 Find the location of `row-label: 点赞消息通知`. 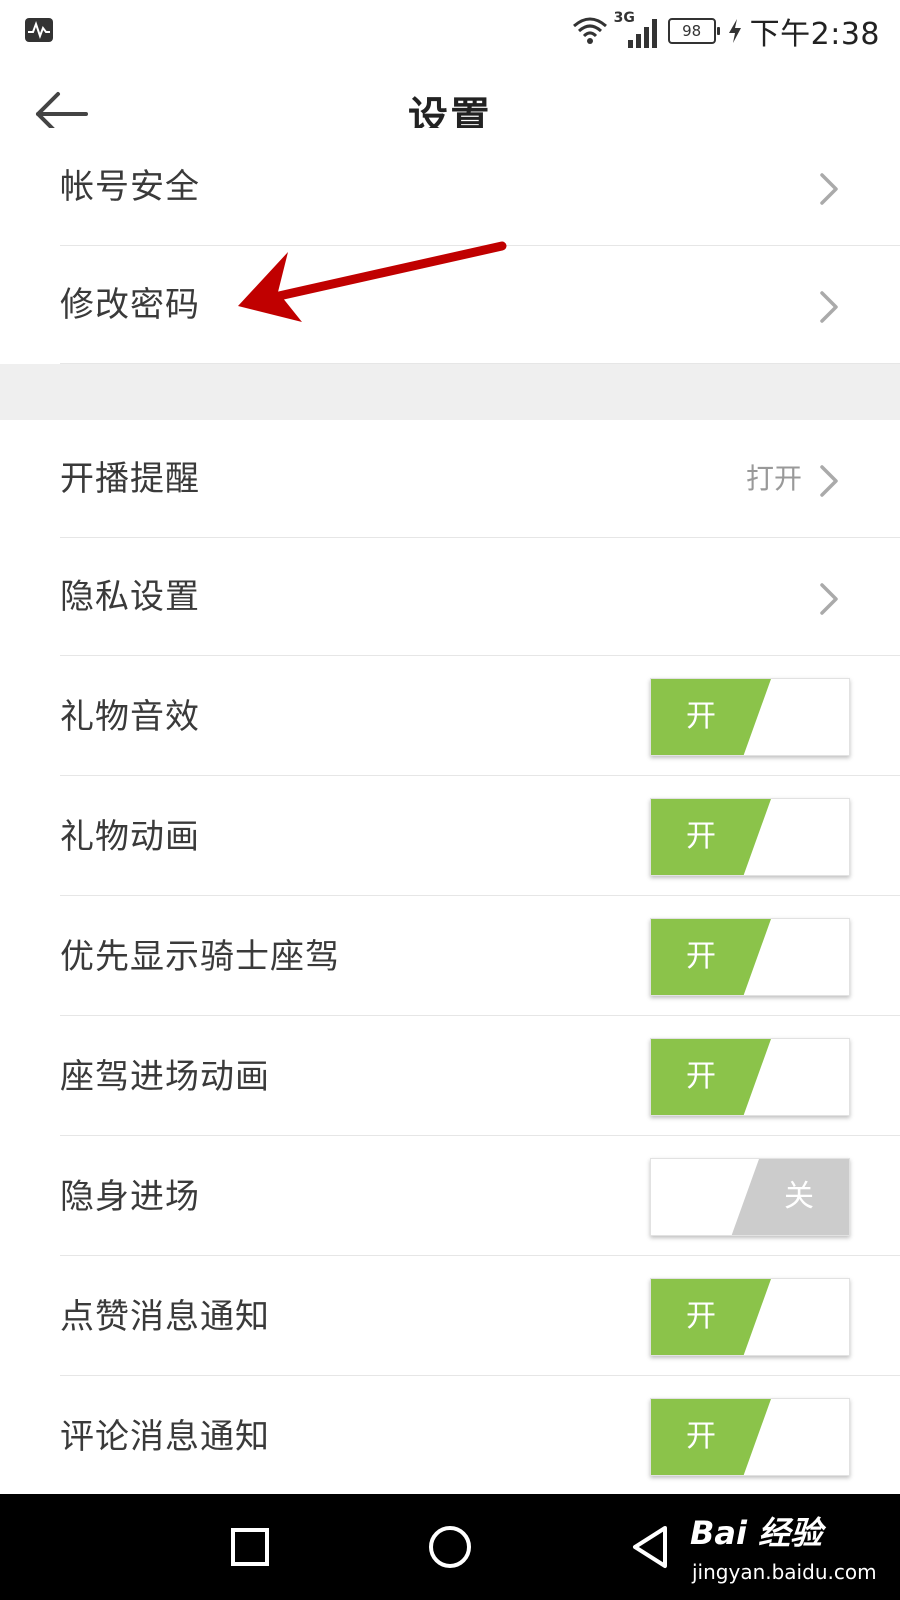

row-label: 点赞消息通知 is located at coordinates (165, 1317).